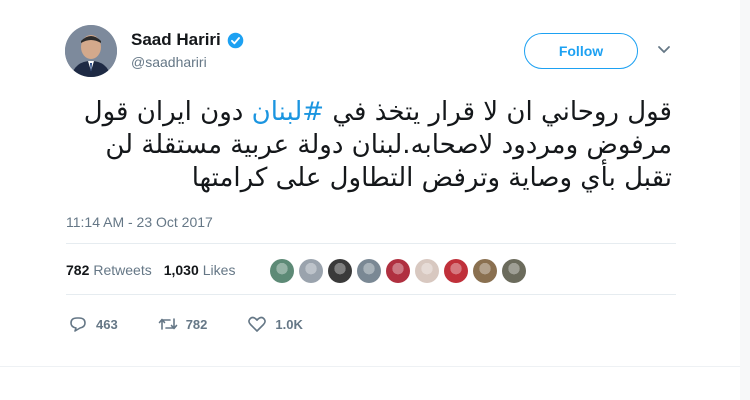 This screenshot has width=750, height=400. What do you see at coordinates (745, 200) in the screenshot?
I see `page-edge` at bounding box center [745, 200].